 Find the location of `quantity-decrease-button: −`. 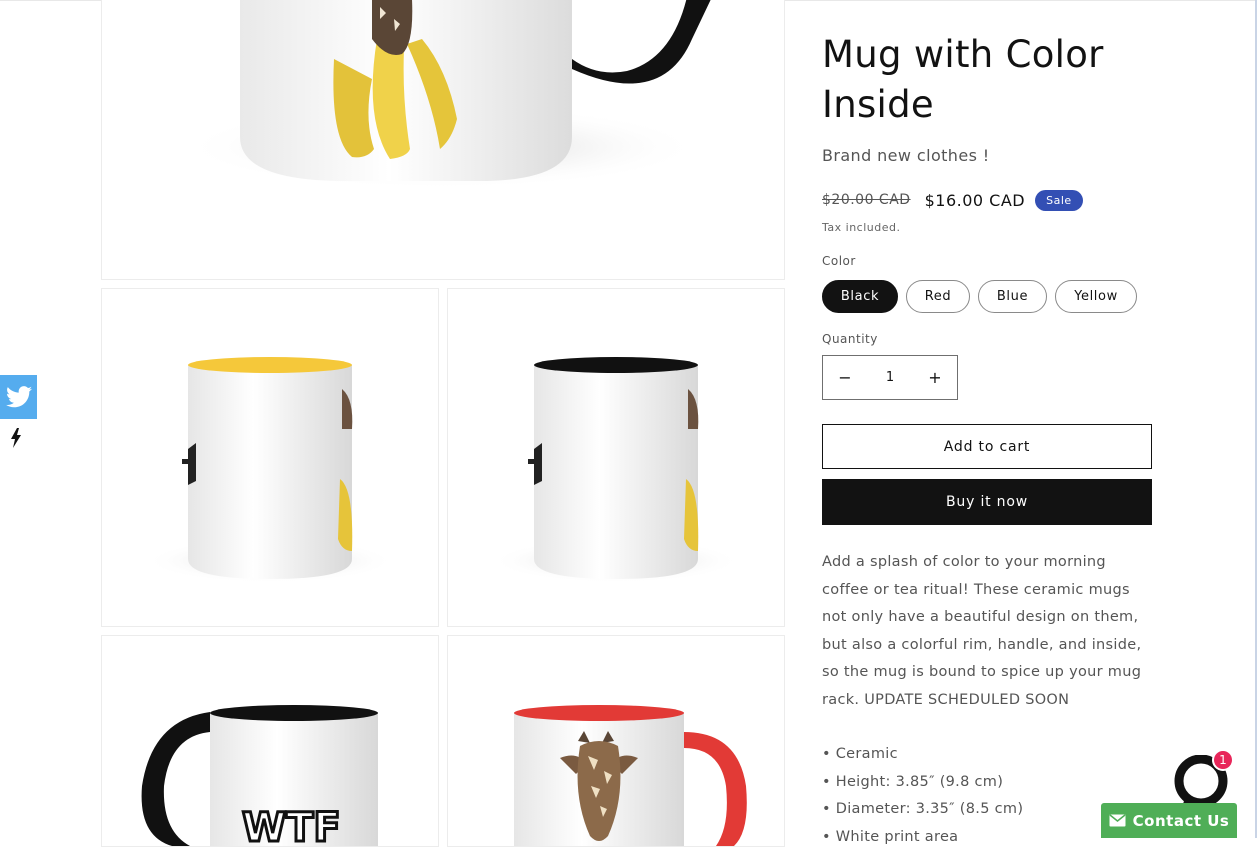

quantity-decrease-button: − is located at coordinates (845, 377).